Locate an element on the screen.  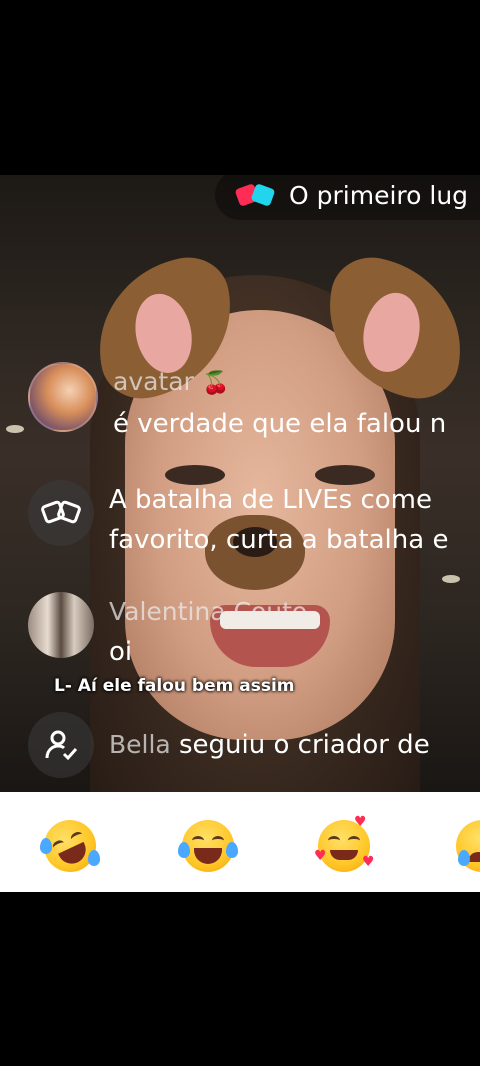
chat-text: favorito, curta a batalha e is located at coordinates (279, 540).